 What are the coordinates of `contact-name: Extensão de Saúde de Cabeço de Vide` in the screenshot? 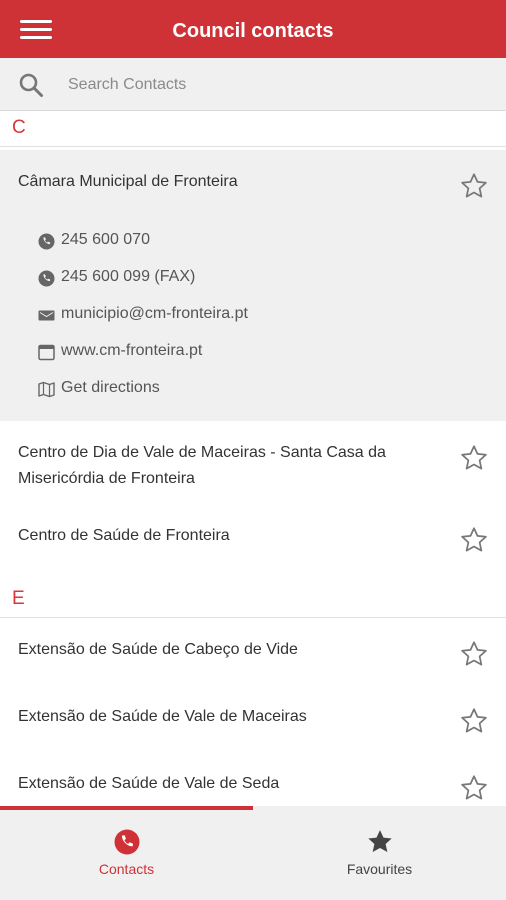 It's located at (158, 649).